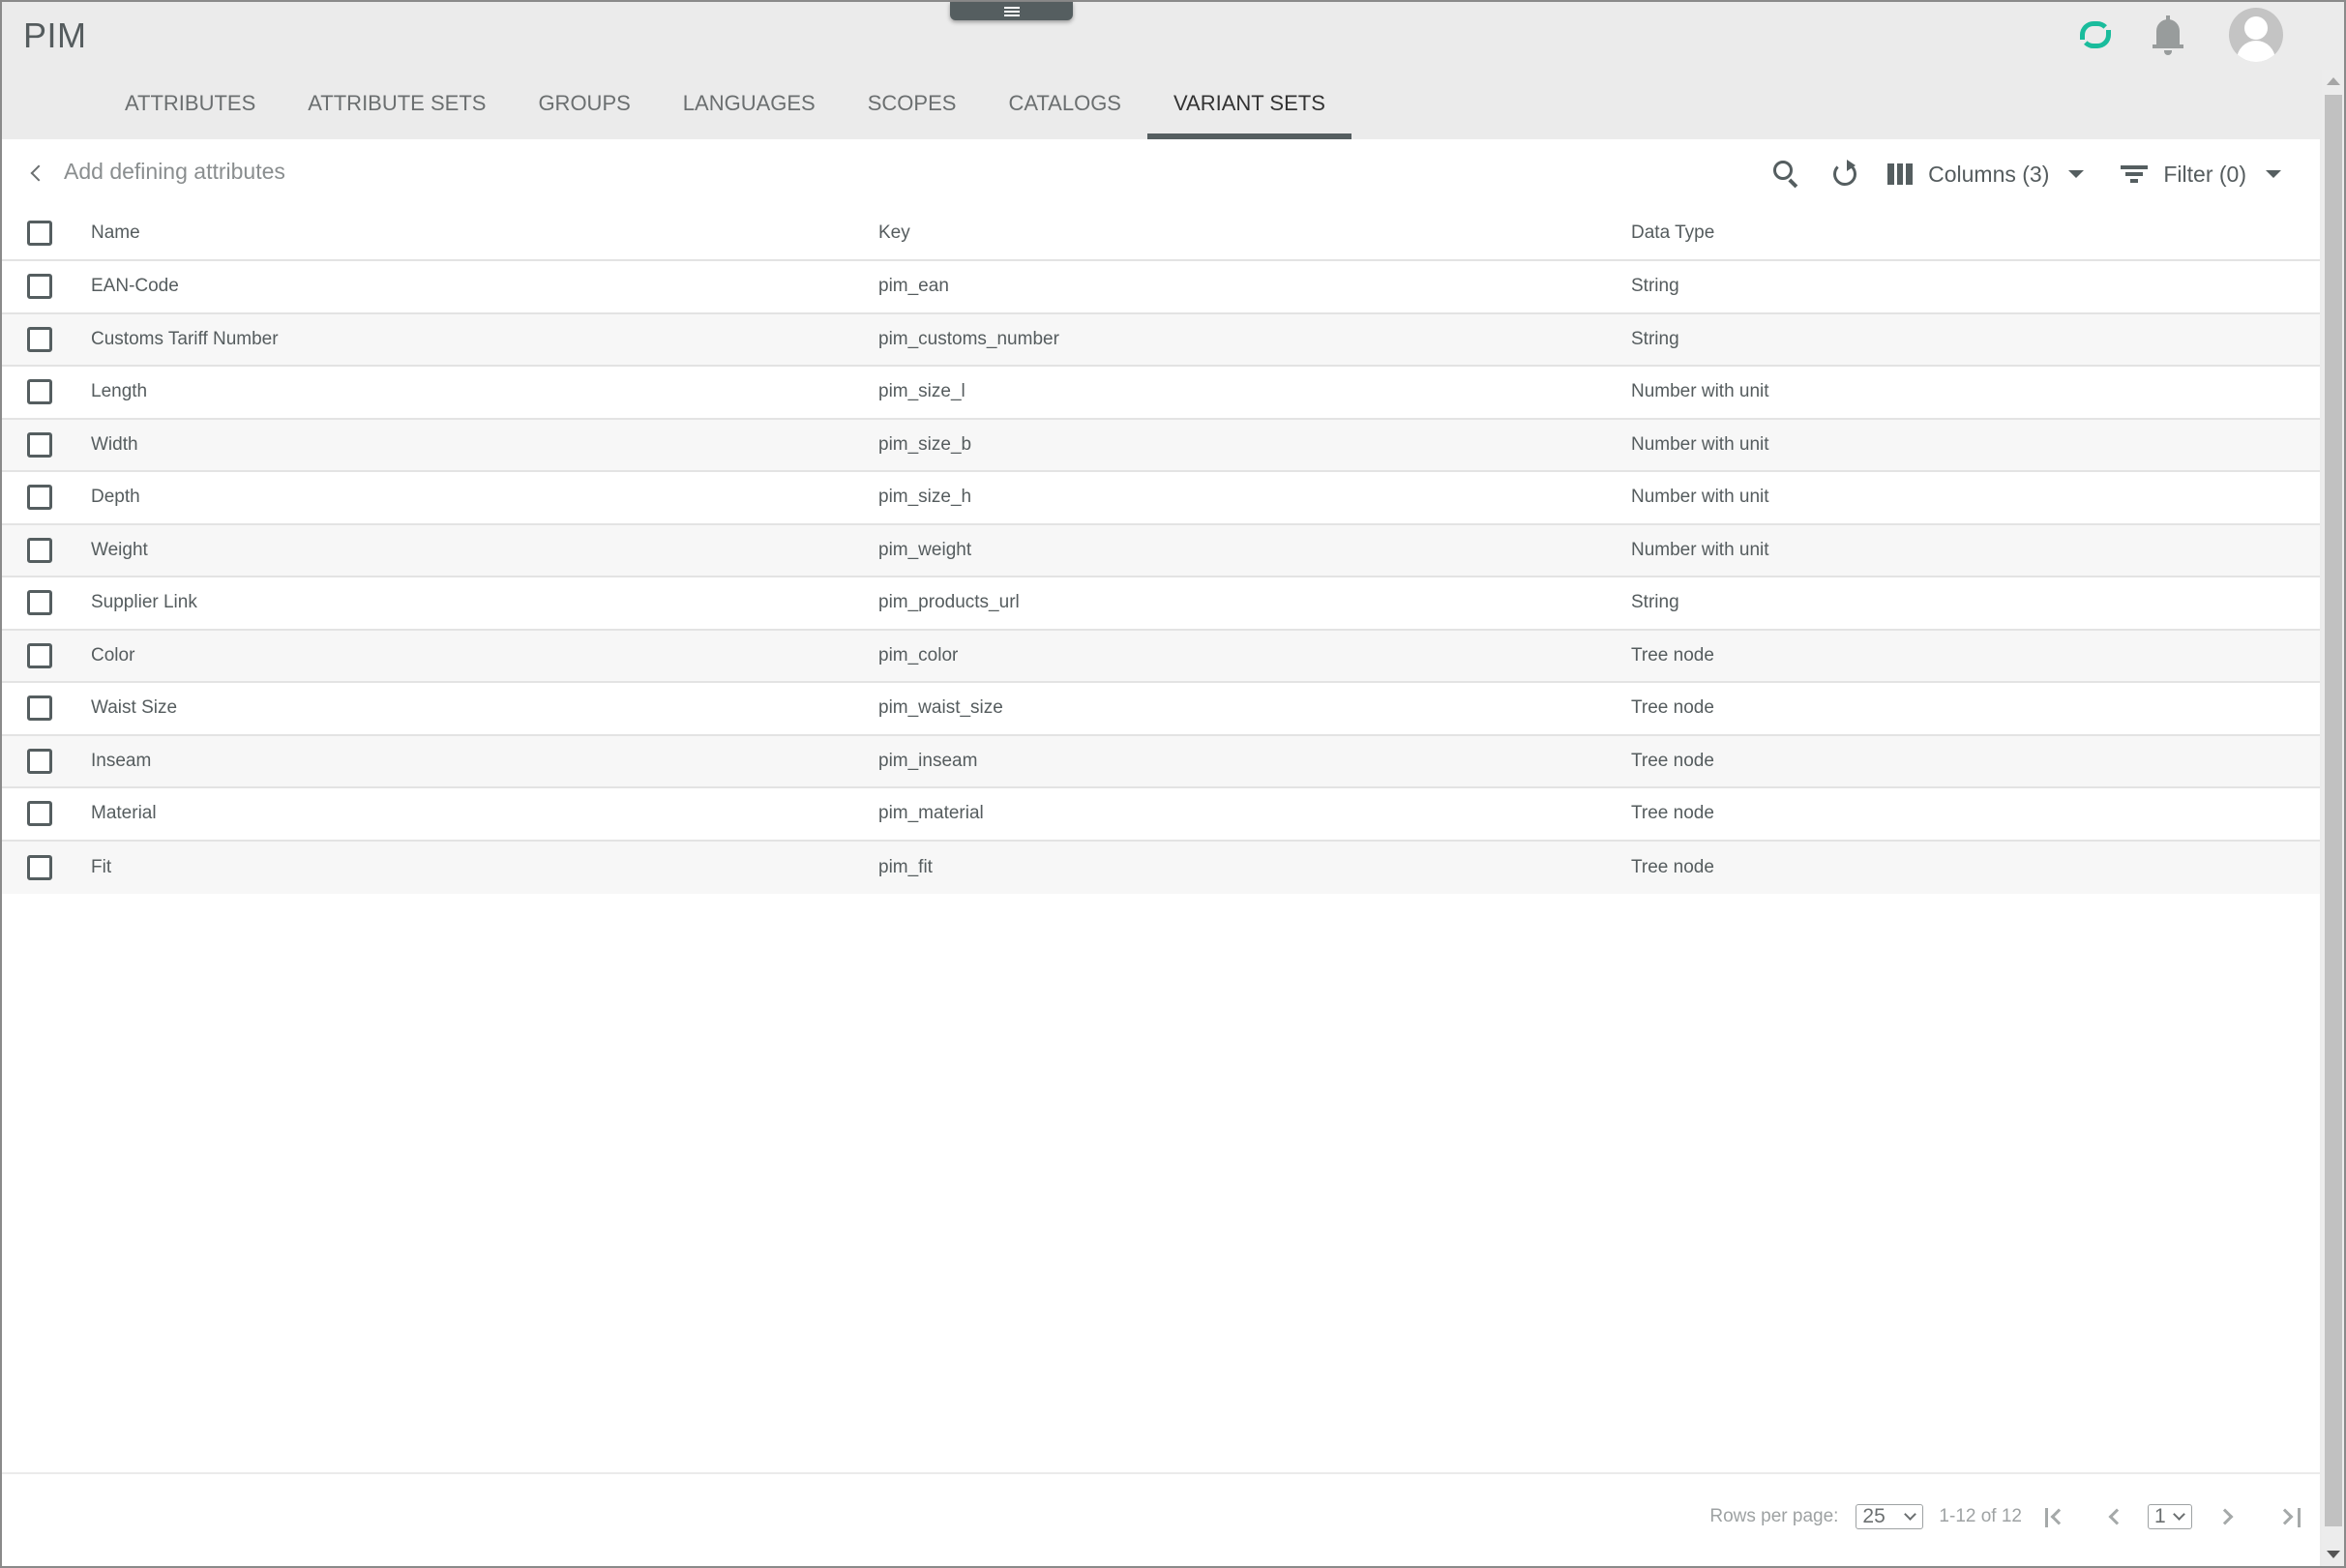 This screenshot has width=2346, height=1568. Describe the element at coordinates (121, 760) in the screenshot. I see `cell-name: Inseam` at that location.